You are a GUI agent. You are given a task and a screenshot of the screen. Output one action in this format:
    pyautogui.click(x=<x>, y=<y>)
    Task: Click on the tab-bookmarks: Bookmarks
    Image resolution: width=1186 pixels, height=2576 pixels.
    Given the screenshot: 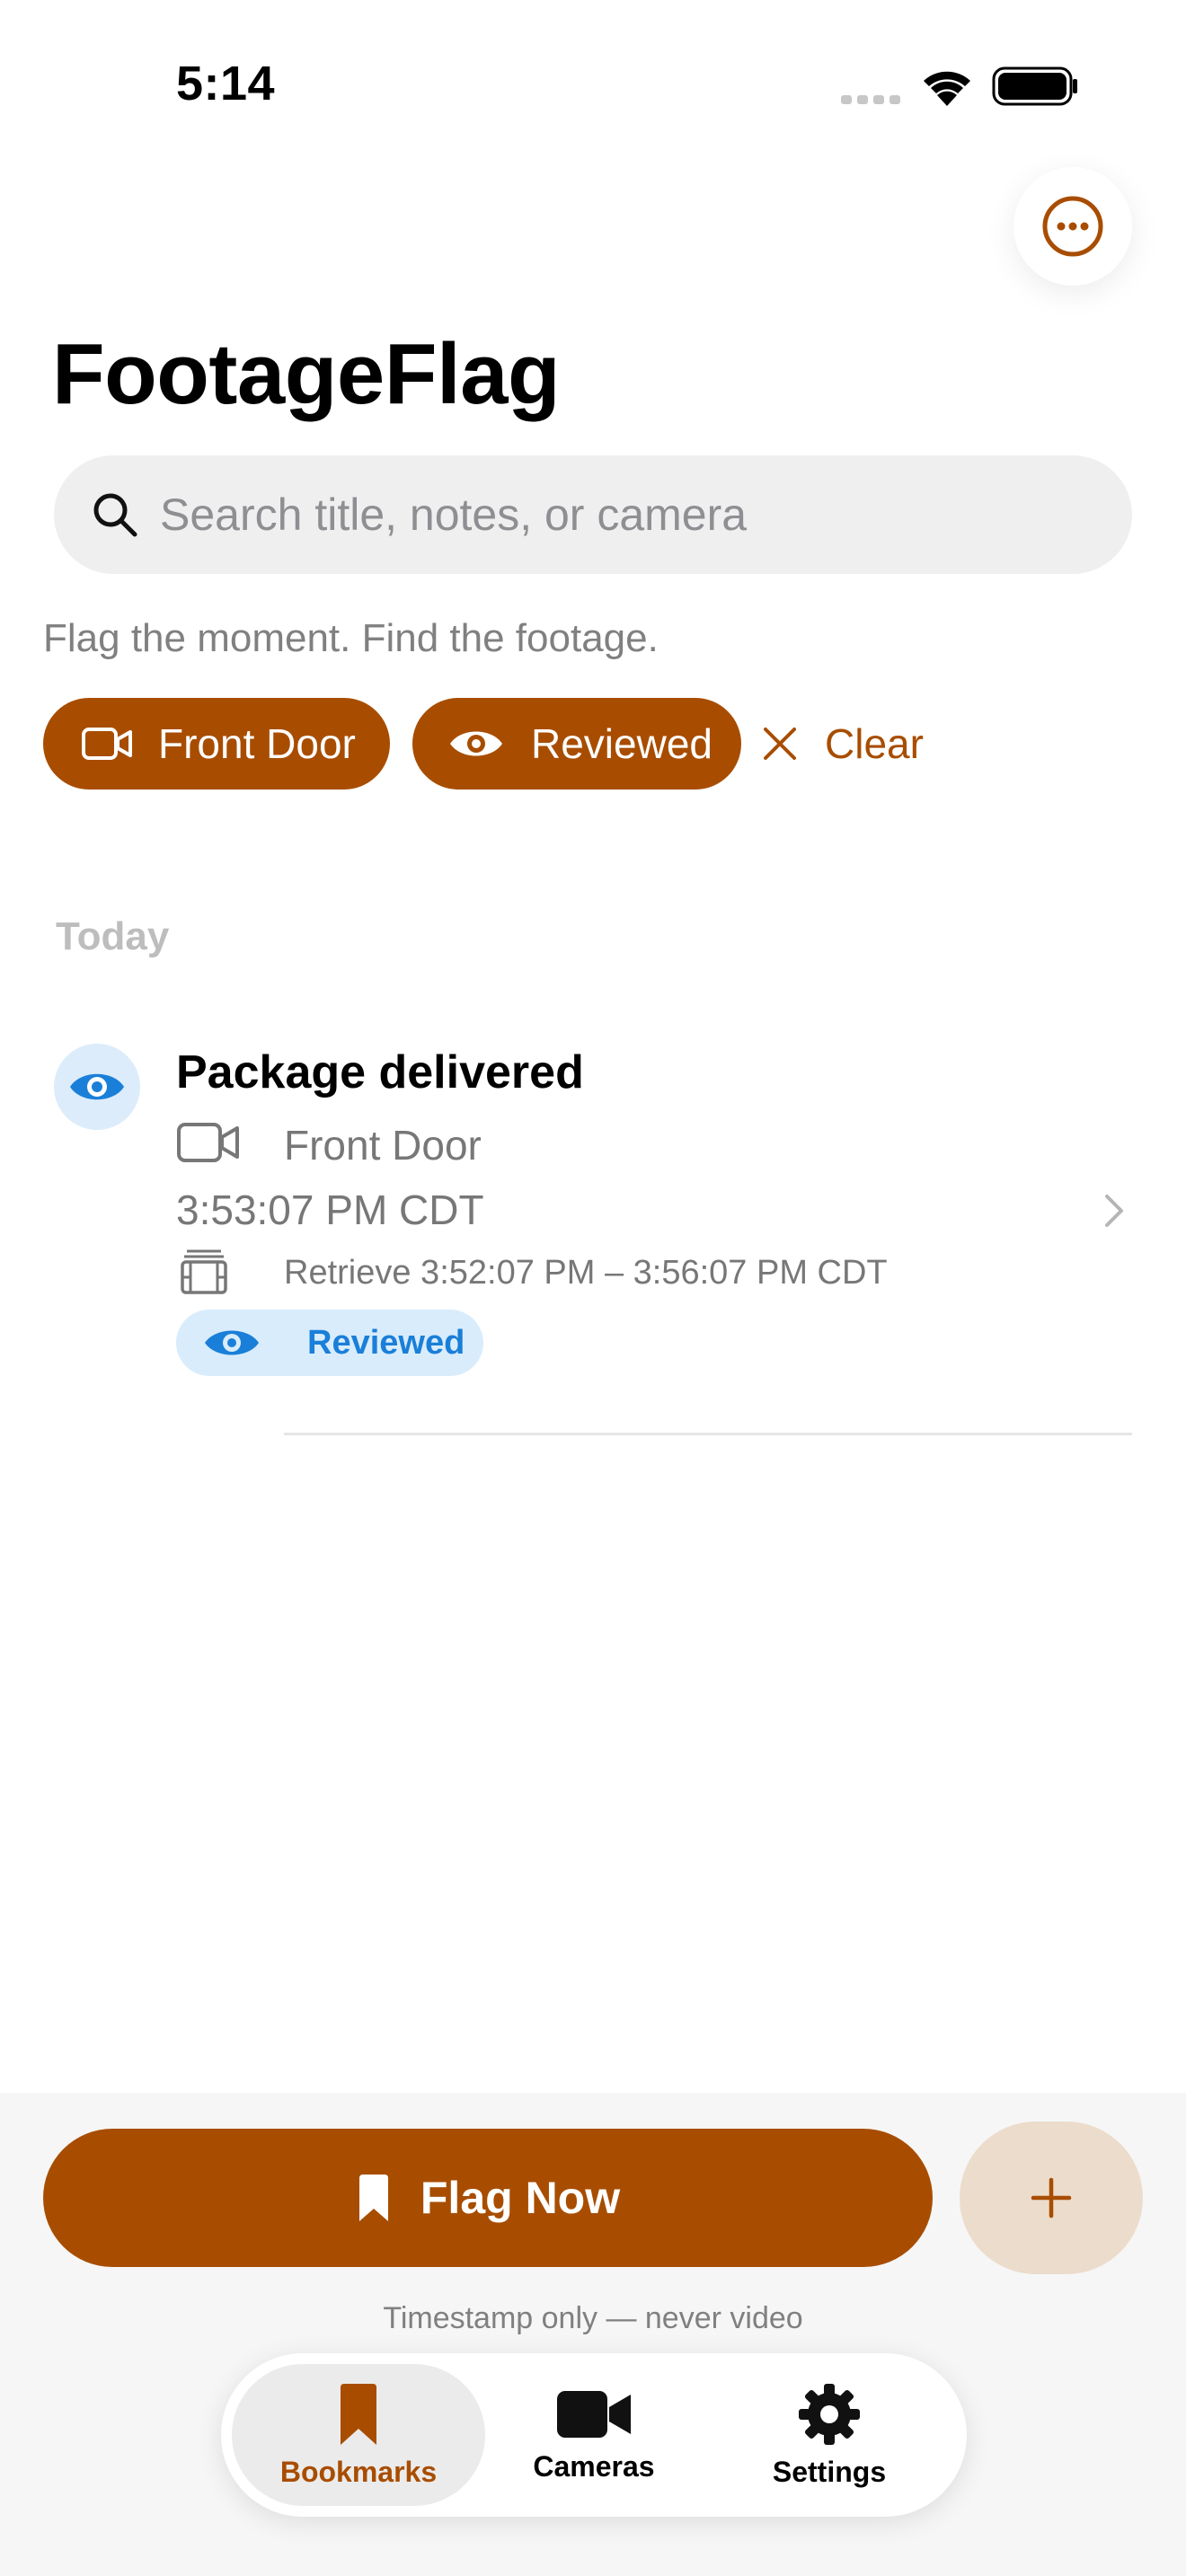 What is the action you would take?
    pyautogui.click(x=358, y=2435)
    